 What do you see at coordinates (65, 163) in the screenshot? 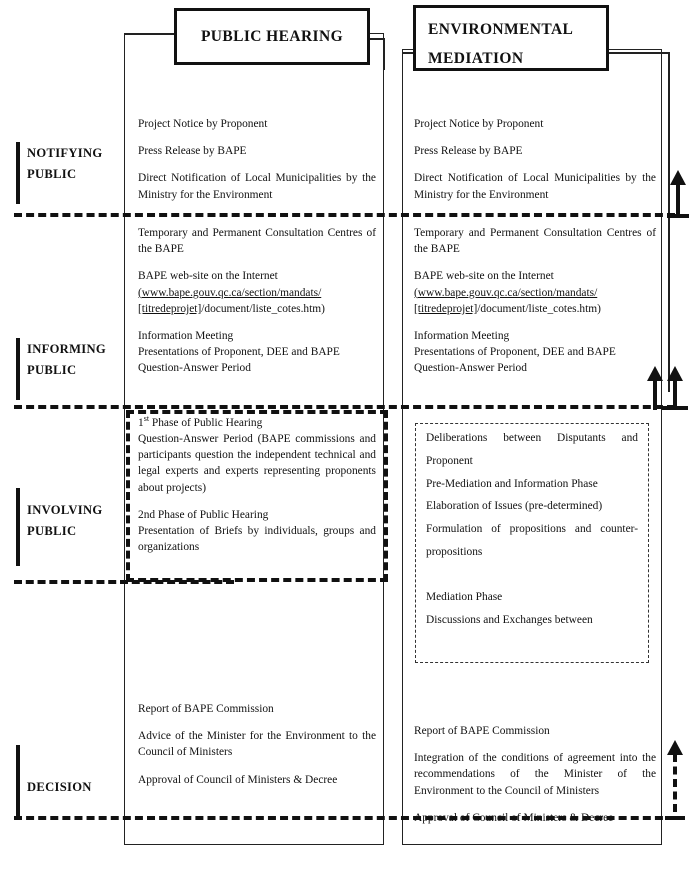
I see `stage-label-notifying: NOTIFYING PUBLIC` at bounding box center [65, 163].